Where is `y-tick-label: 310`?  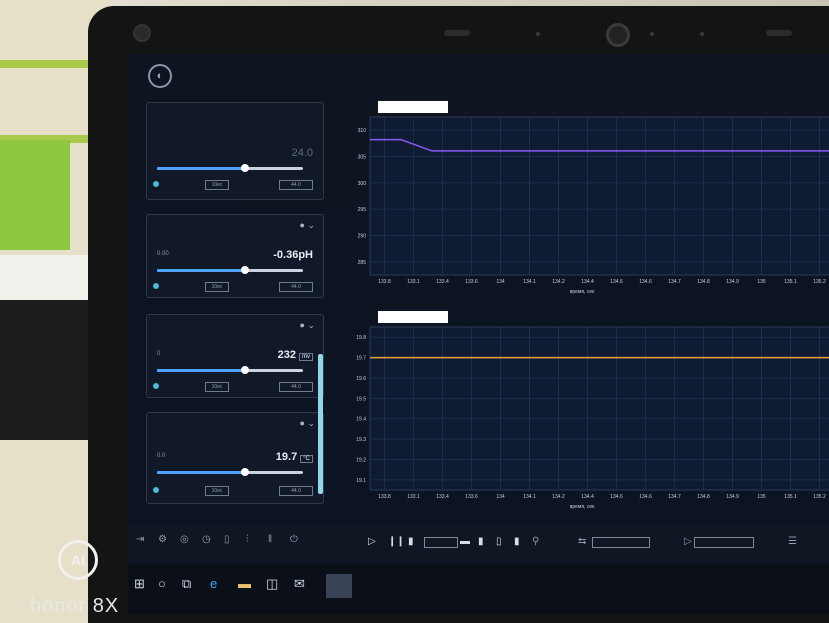
y-tick-label: 310 is located at coordinates (362, 131).